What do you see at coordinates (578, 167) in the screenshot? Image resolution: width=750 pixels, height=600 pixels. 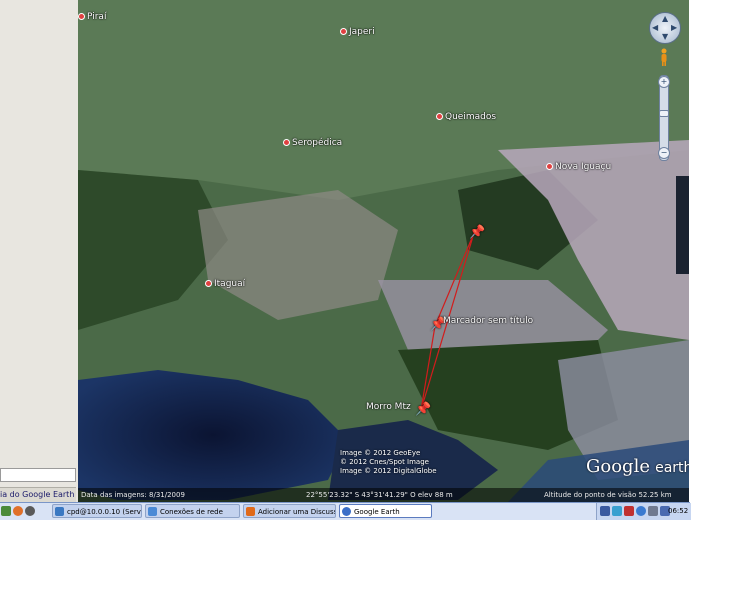 I see `place-label-nova-iguacu: Nova Iguaçu` at bounding box center [578, 167].